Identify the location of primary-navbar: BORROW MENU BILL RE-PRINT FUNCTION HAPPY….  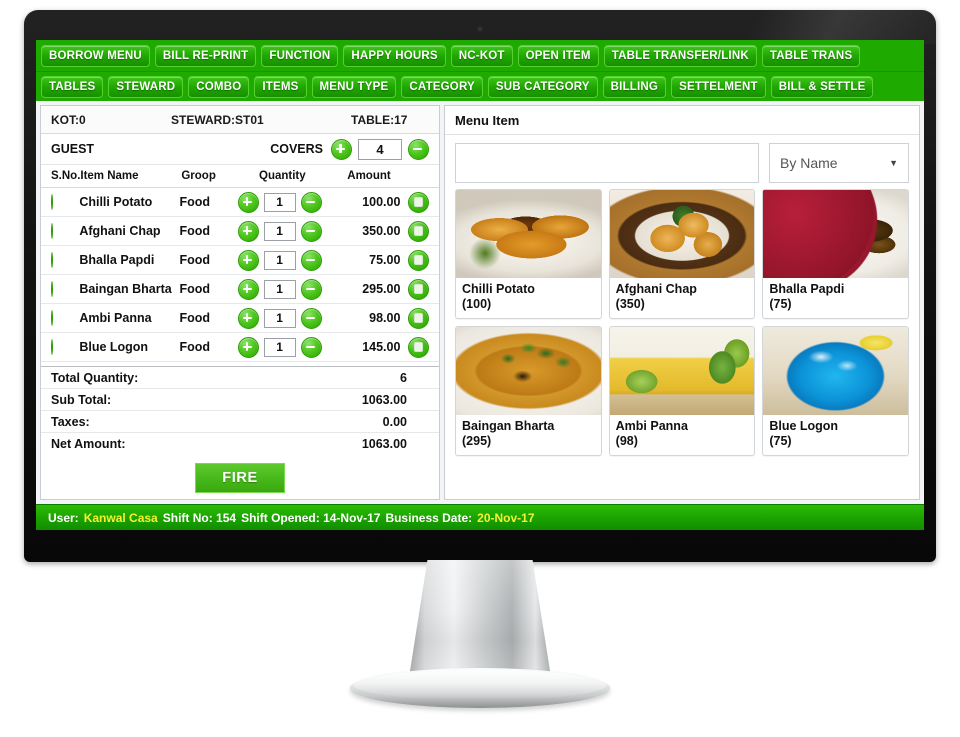
(480, 55).